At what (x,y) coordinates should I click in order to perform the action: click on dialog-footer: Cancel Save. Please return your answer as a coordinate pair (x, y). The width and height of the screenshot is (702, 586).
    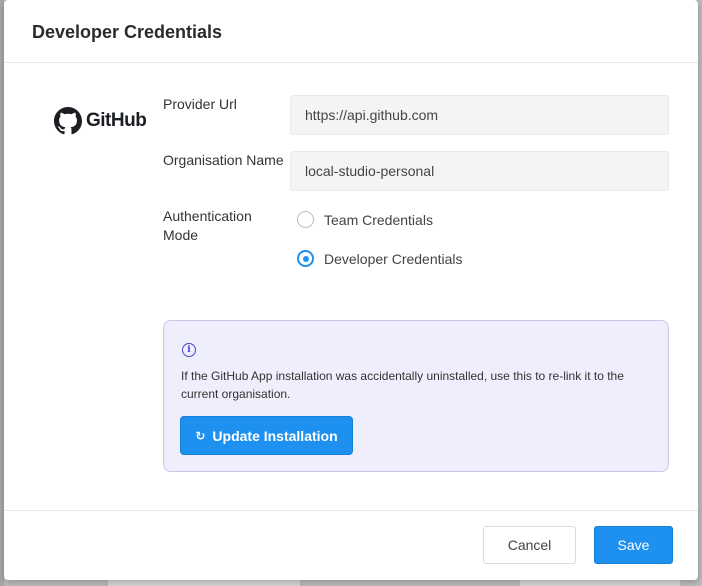
    Looking at the image, I should click on (351, 545).